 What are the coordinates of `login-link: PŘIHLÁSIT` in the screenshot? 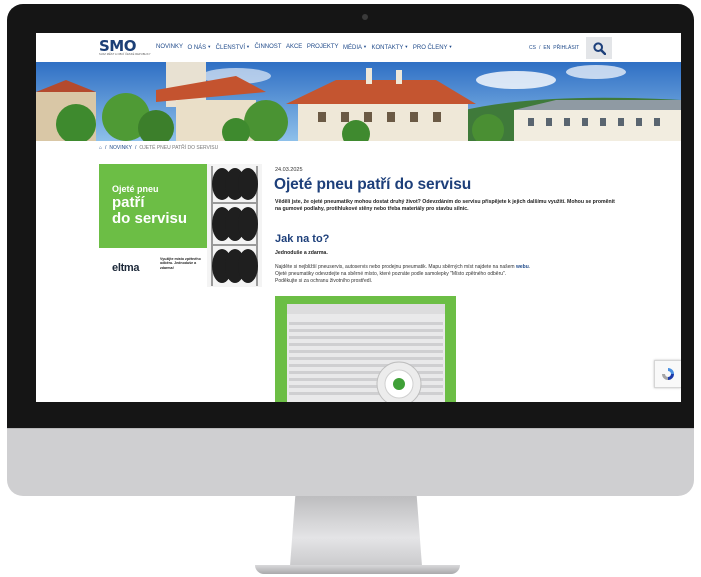 It's located at (566, 48).